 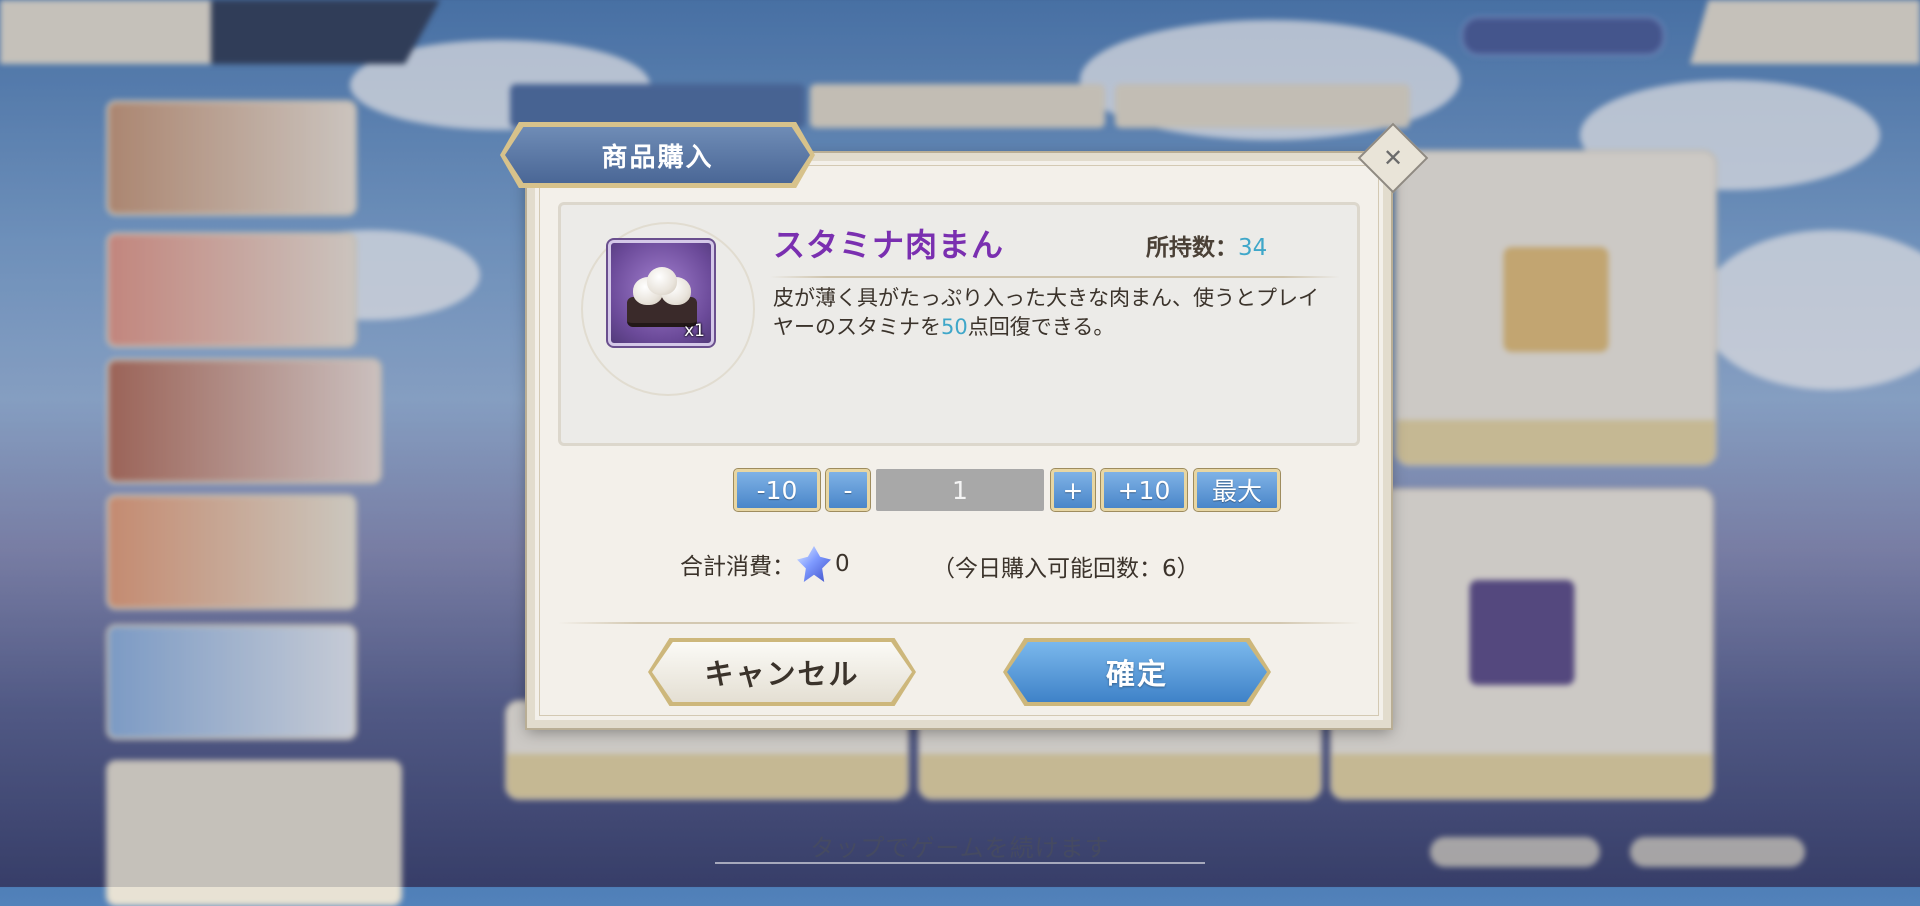 I want to click on max-button: 最大, so click(x=1237, y=490).